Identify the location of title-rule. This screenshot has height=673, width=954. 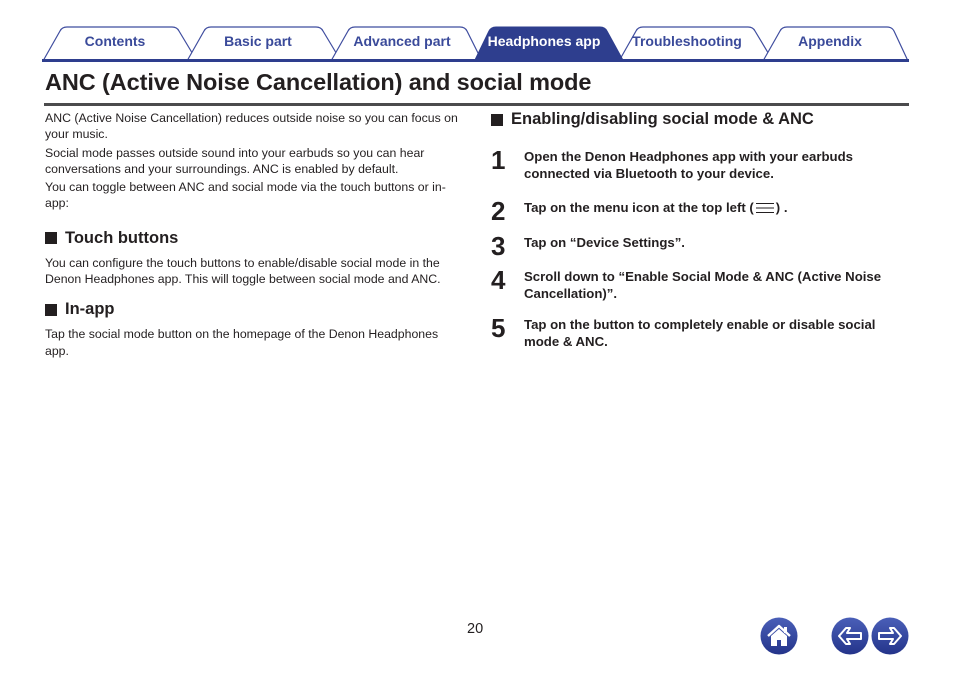
(476, 104).